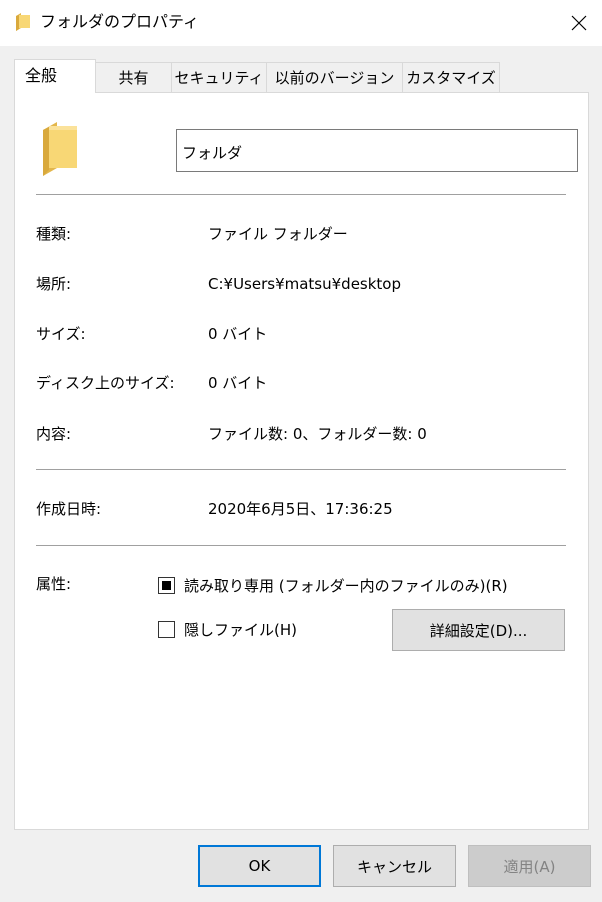  I want to click on contents-label: 内容:, so click(54, 434).